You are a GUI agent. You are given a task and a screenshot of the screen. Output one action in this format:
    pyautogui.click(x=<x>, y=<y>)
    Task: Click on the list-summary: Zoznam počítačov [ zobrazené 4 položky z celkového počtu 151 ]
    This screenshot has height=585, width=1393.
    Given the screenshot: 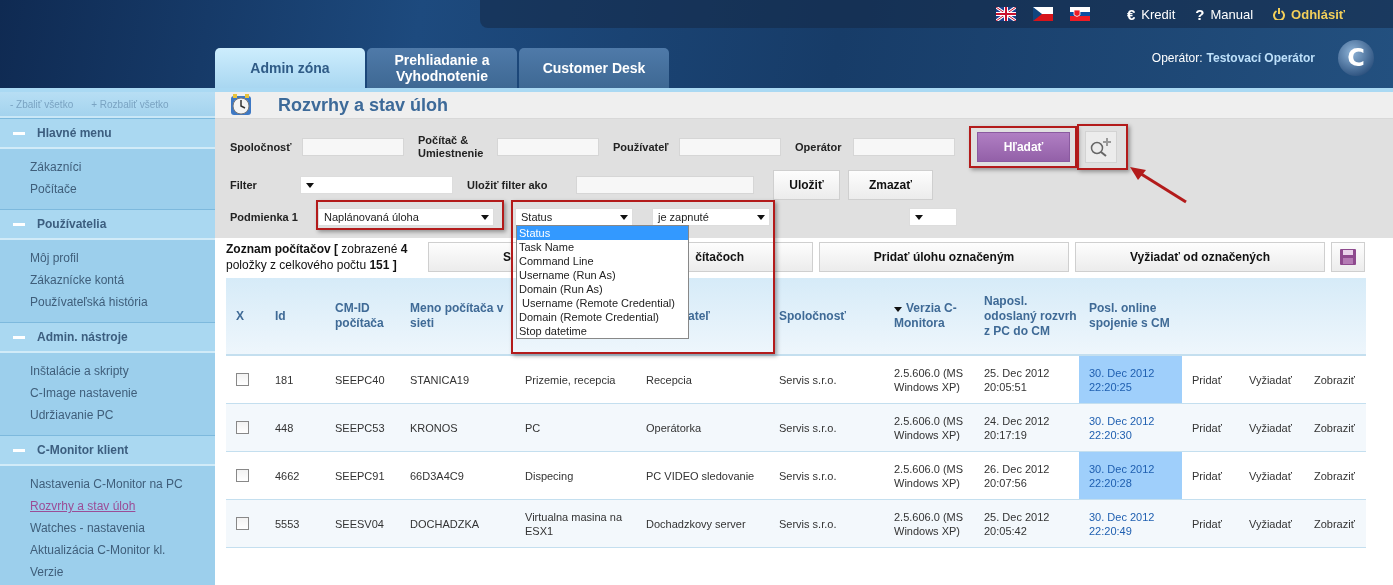 What is the action you would take?
    pyautogui.click(x=317, y=257)
    